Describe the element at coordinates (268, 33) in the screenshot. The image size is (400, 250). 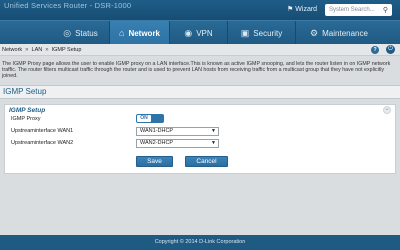
I see `tab-security-label: Security` at that location.